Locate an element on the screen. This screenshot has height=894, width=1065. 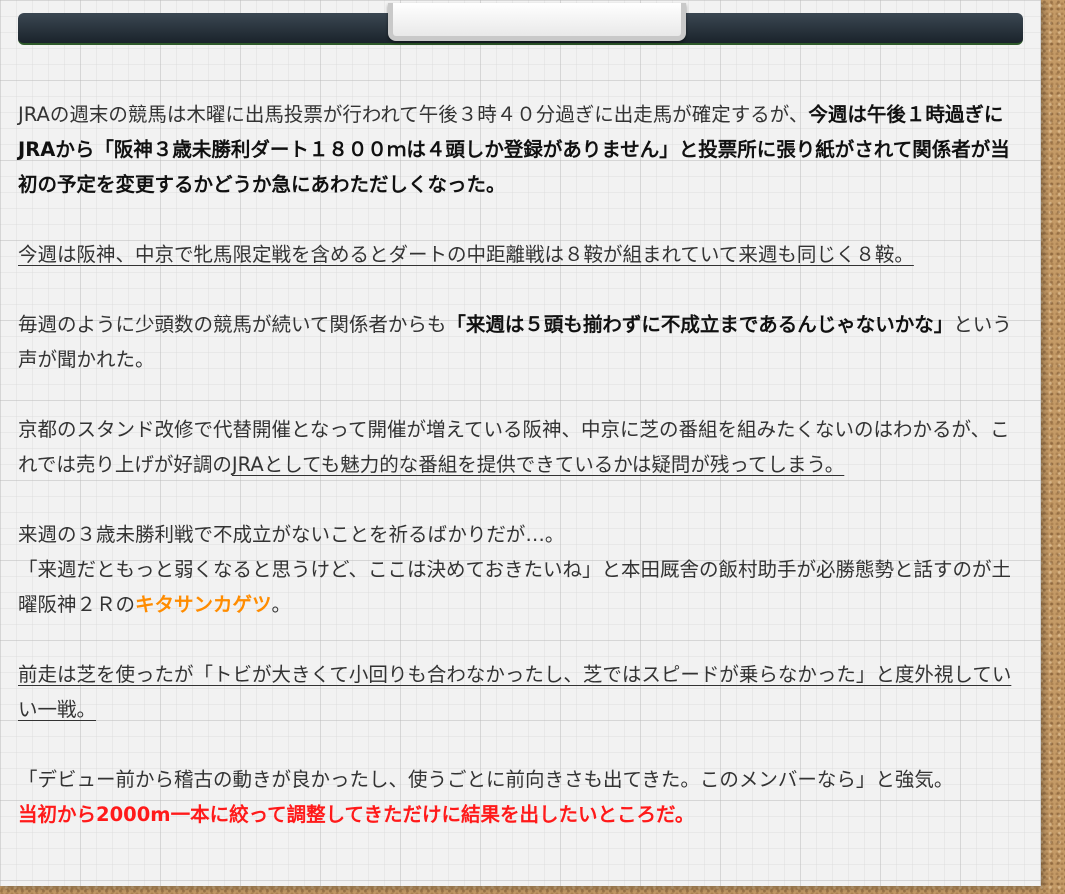
paragraph-5-end: 。 is located at coordinates (281, 604).